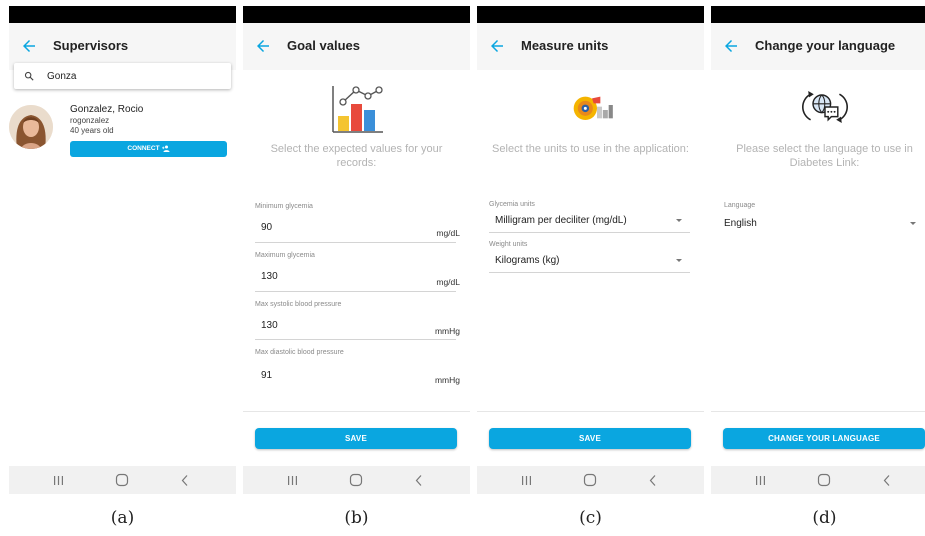 The width and height of the screenshot is (925, 536). I want to click on caption-b: (b), so click(356, 518).